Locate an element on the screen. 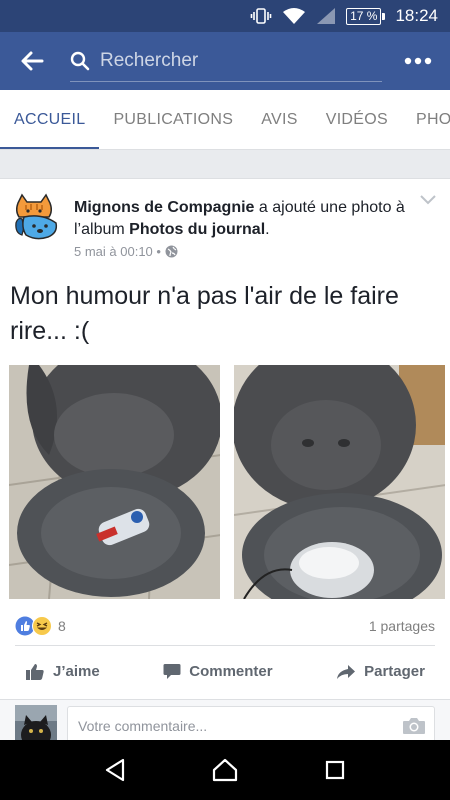  back-button is located at coordinates (32, 61).